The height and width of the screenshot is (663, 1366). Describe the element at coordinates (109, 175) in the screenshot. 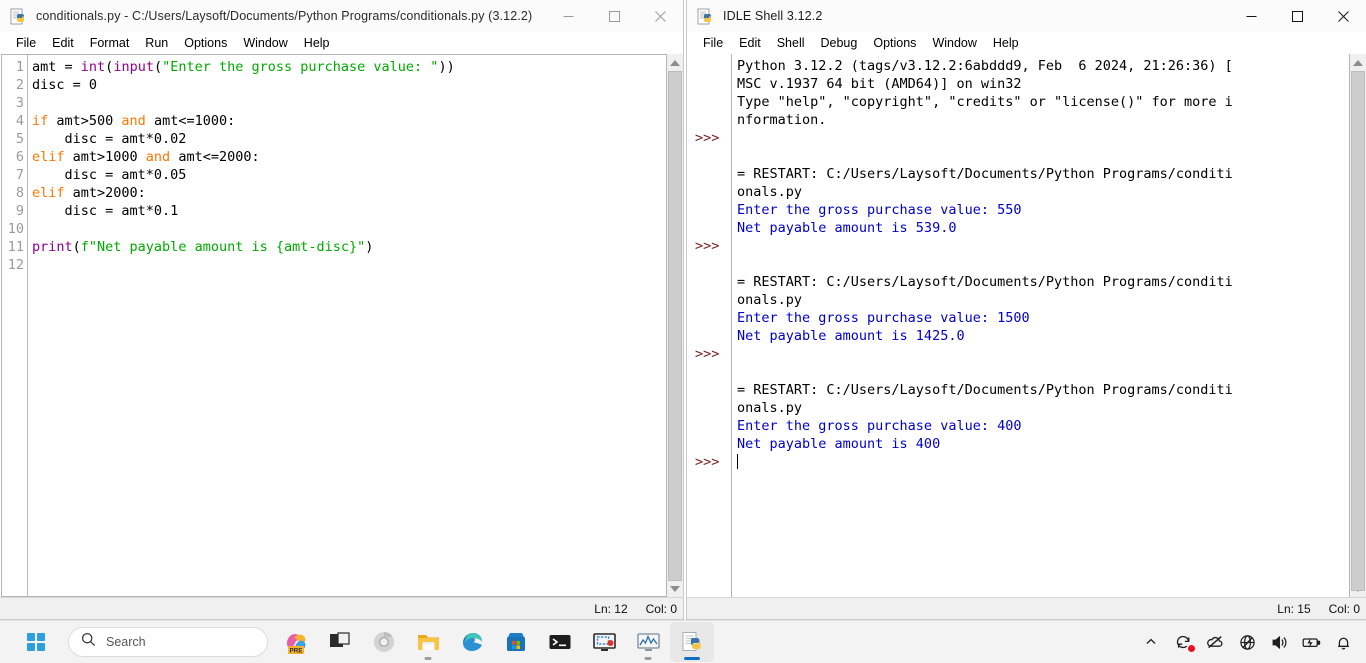

I see `code-token: disc = amt*0.05` at that location.